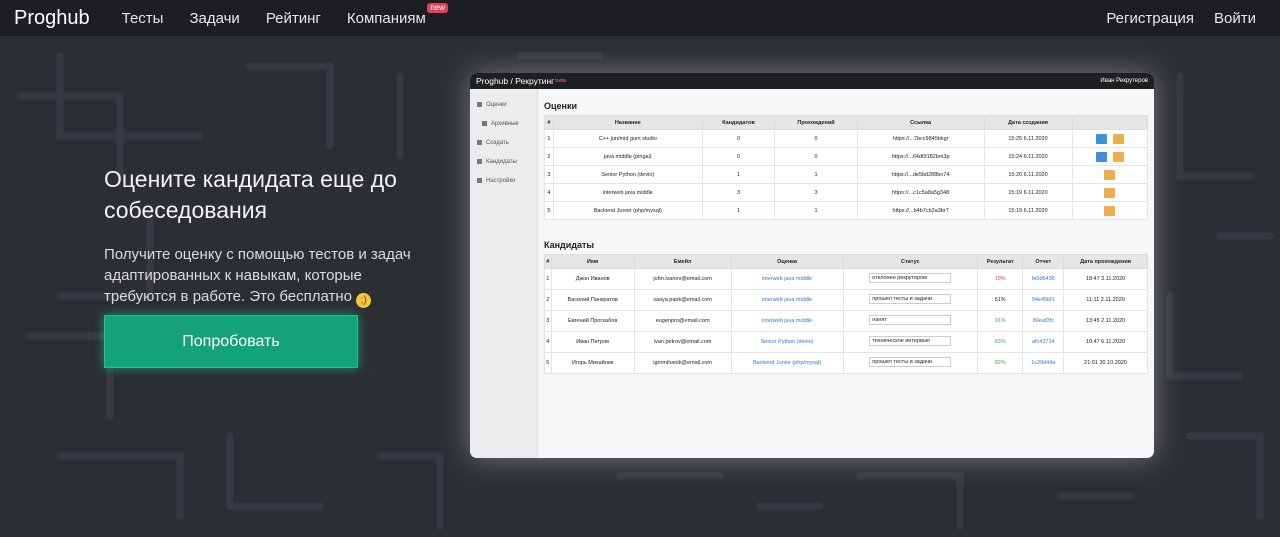  I want to click on table-cell: https://...de5bd288bn74, so click(920, 174).